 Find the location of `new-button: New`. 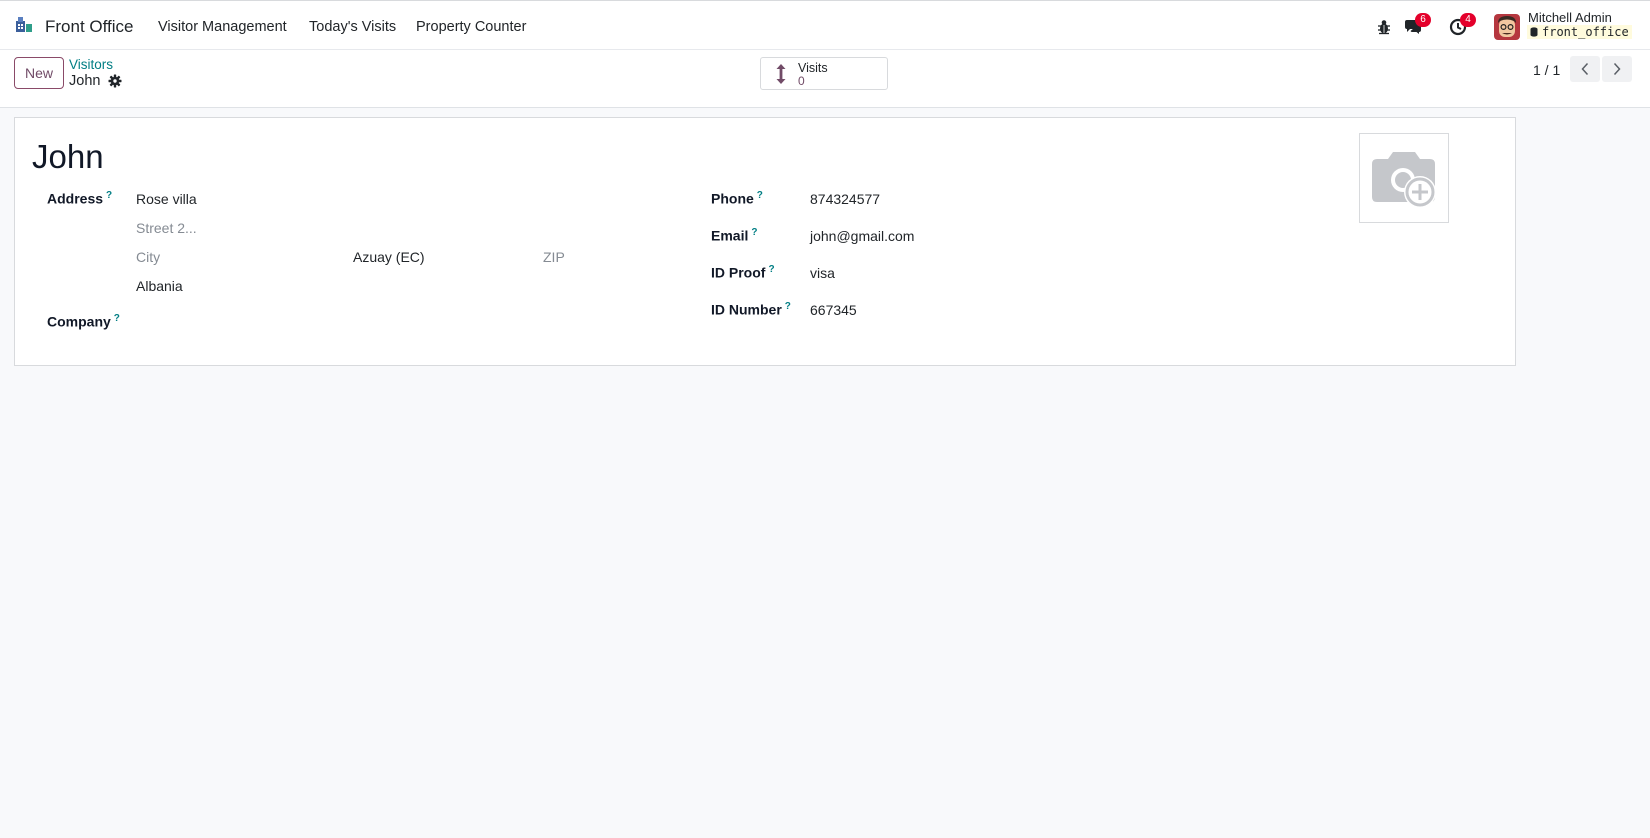

new-button: New is located at coordinates (39, 73).